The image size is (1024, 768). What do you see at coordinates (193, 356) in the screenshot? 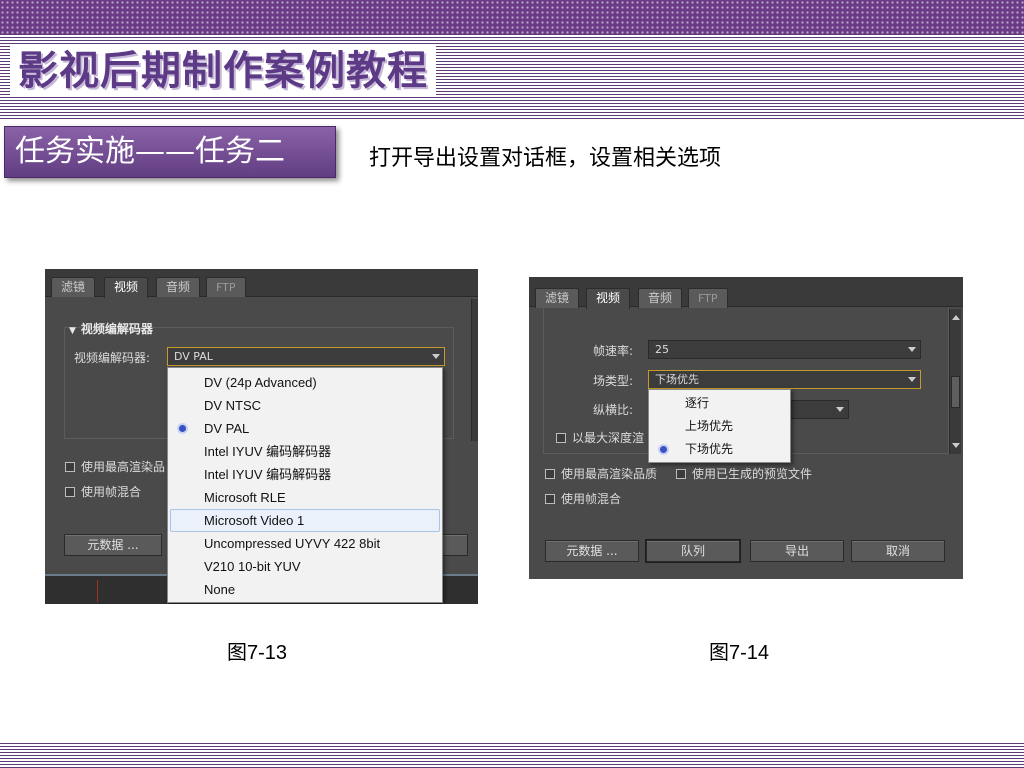
I see `codec-dropdown-value: DV PAL` at bounding box center [193, 356].